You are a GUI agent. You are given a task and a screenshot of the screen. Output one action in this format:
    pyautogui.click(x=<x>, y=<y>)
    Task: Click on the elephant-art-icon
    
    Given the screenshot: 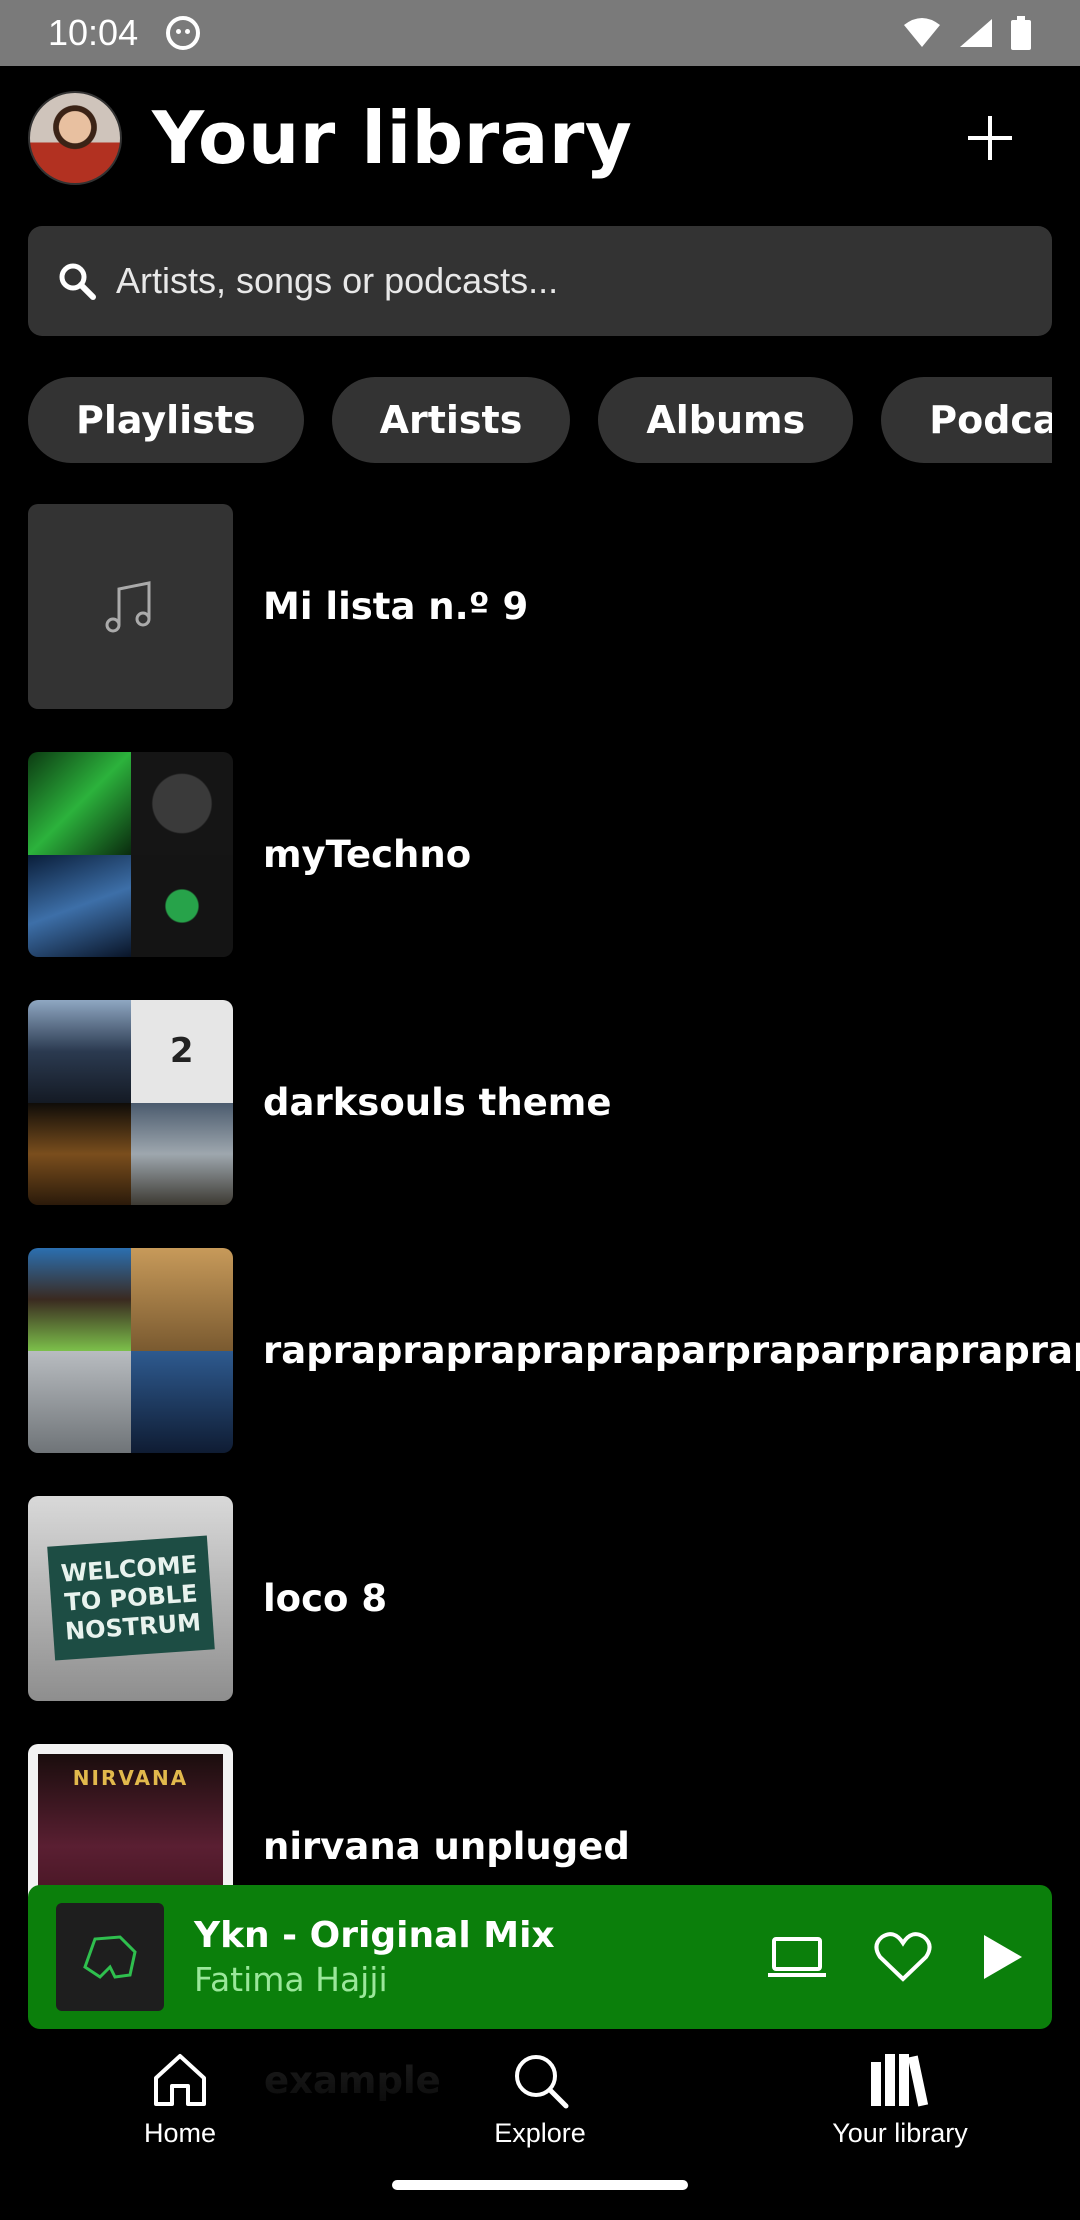 What is the action you would take?
    pyautogui.click(x=110, y=1957)
    